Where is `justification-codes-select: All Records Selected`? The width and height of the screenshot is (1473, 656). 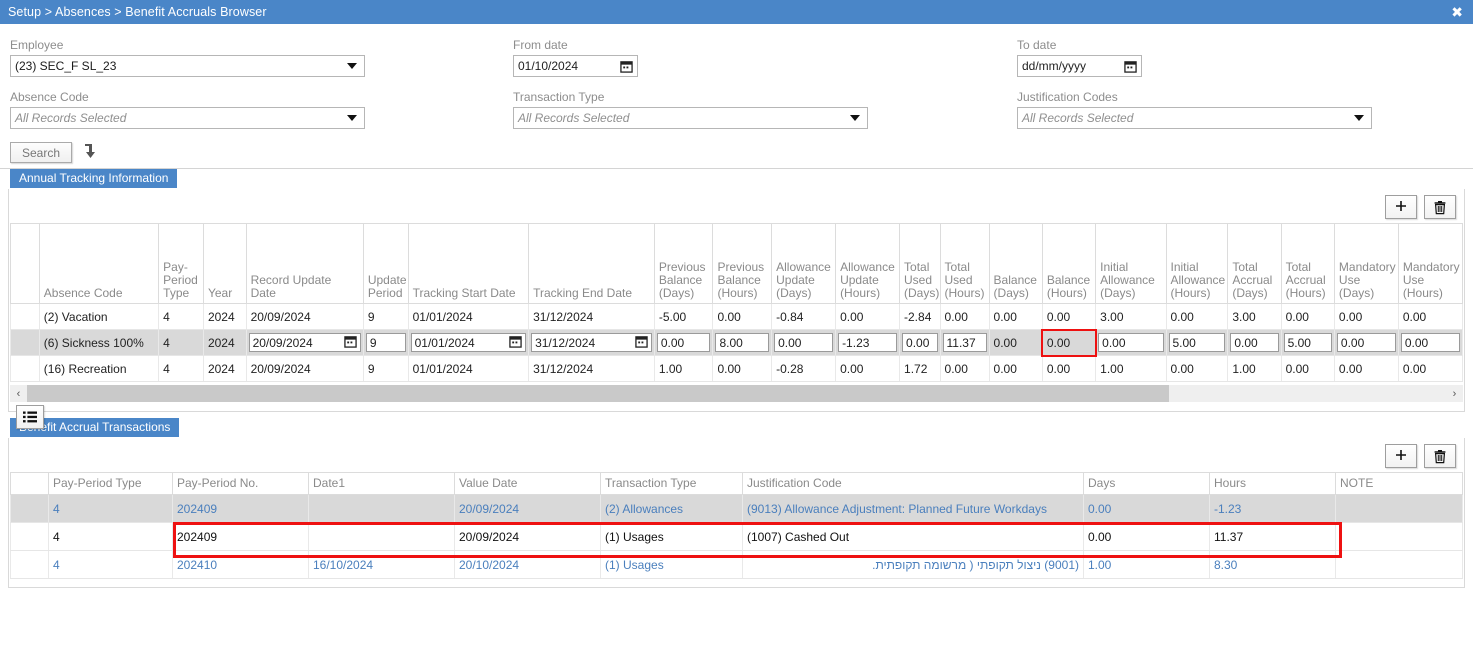 justification-codes-select: All Records Selected is located at coordinates (1194, 118).